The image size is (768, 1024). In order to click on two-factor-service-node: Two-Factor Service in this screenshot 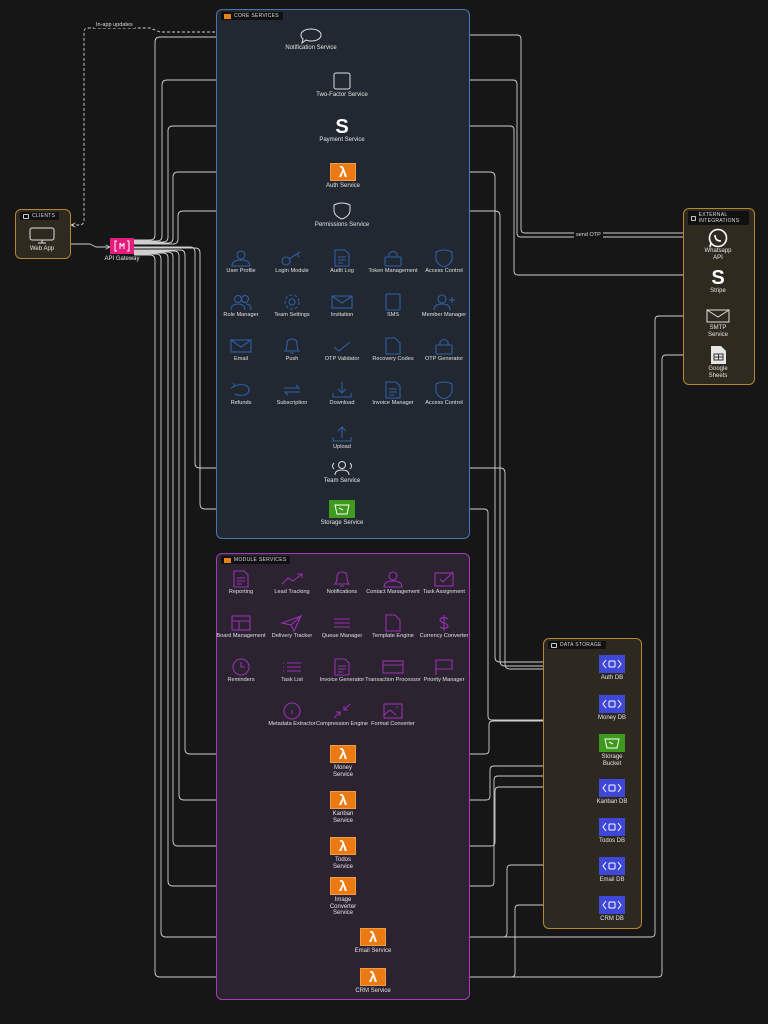, I will do `click(342, 85)`.